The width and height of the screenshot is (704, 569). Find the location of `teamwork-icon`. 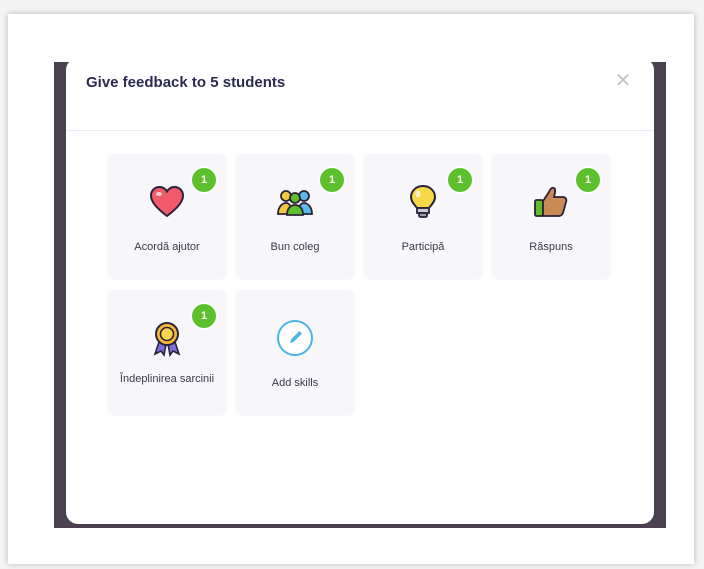

teamwork-icon is located at coordinates (295, 202).